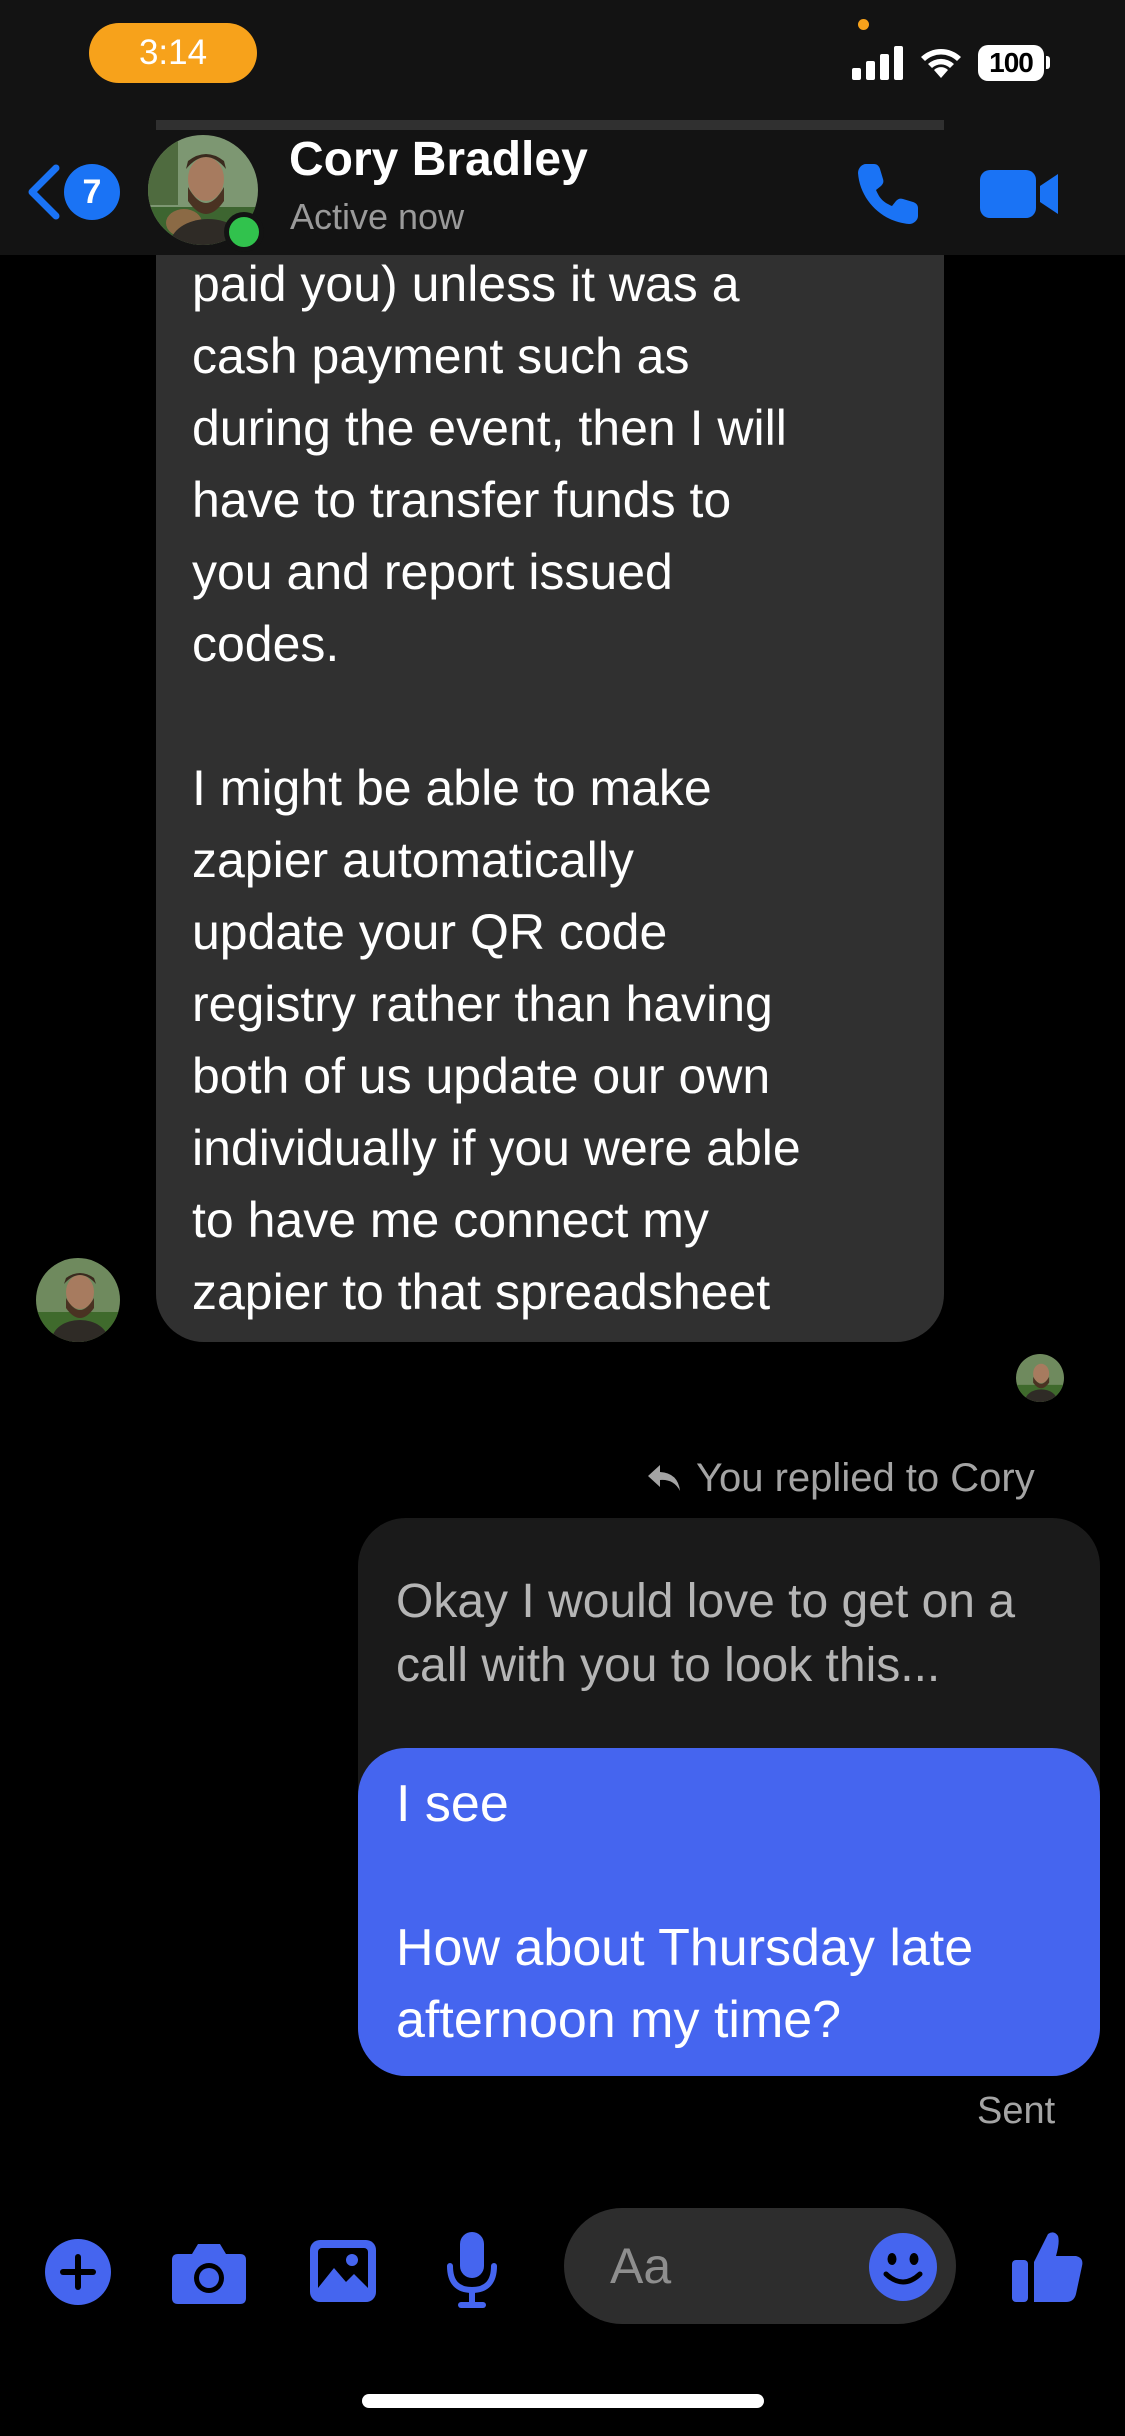  I want to click on battery-indicator: 100, so click(1014, 63).